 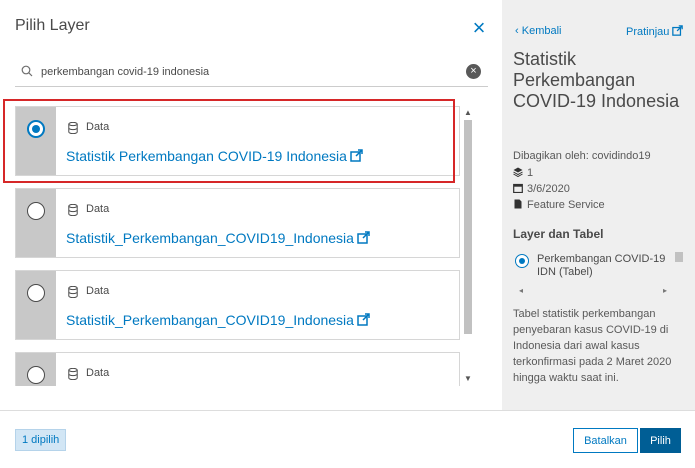 What do you see at coordinates (648, 32) in the screenshot?
I see `preview-label: Pratinjau` at bounding box center [648, 32].